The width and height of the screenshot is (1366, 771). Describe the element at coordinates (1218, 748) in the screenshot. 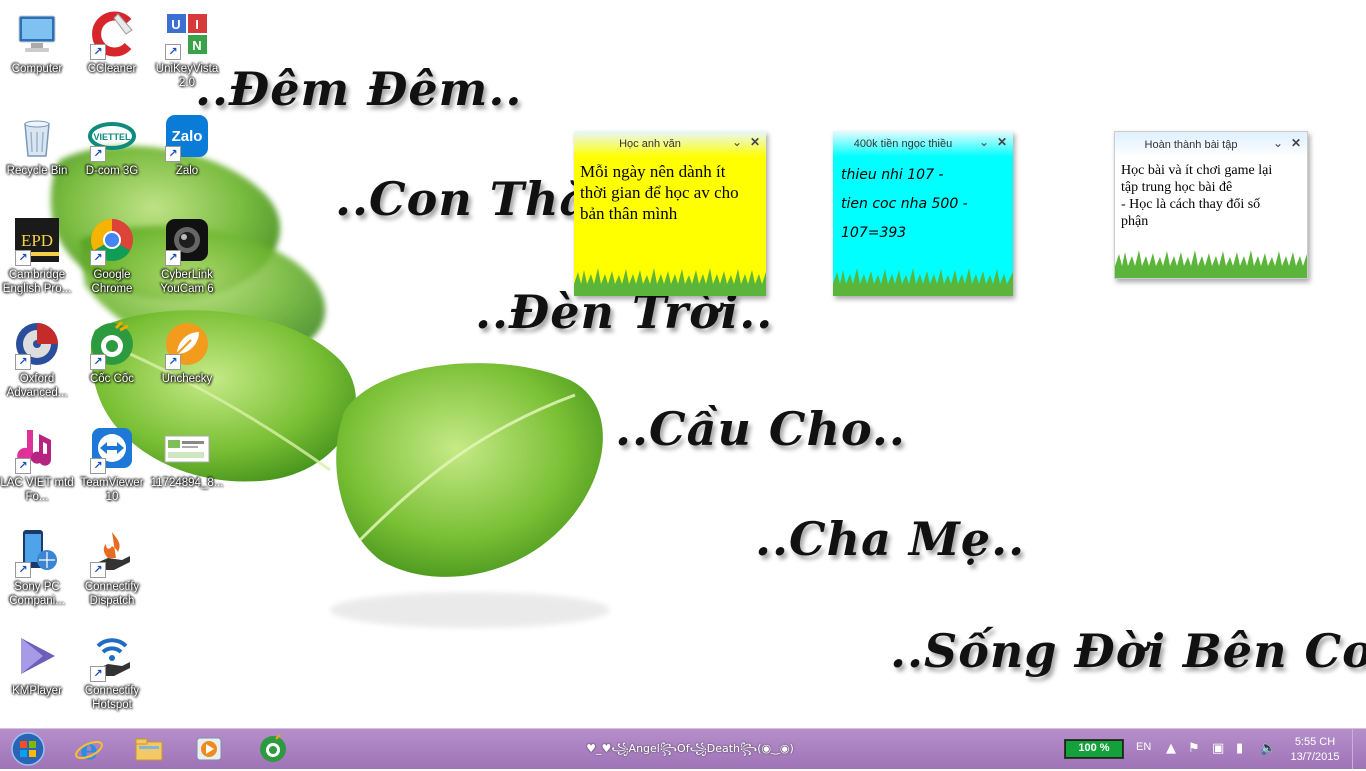

I see `network-icon: ▣` at that location.